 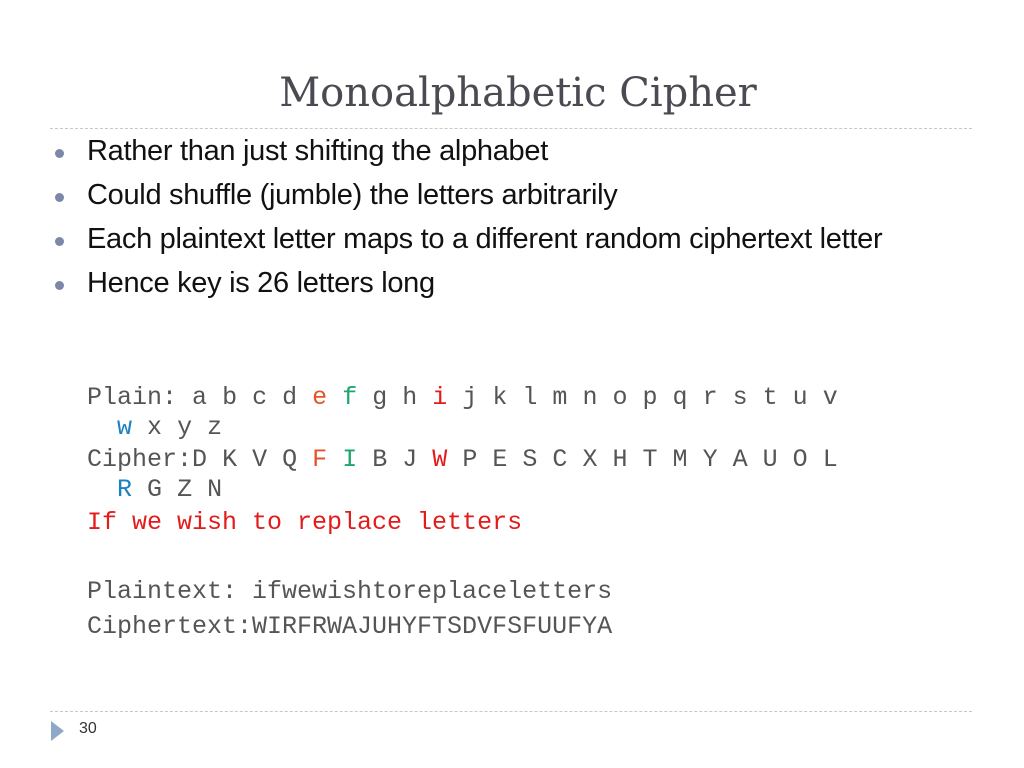 What do you see at coordinates (680, 459) in the screenshot?
I see `alphabet-letter: M` at bounding box center [680, 459].